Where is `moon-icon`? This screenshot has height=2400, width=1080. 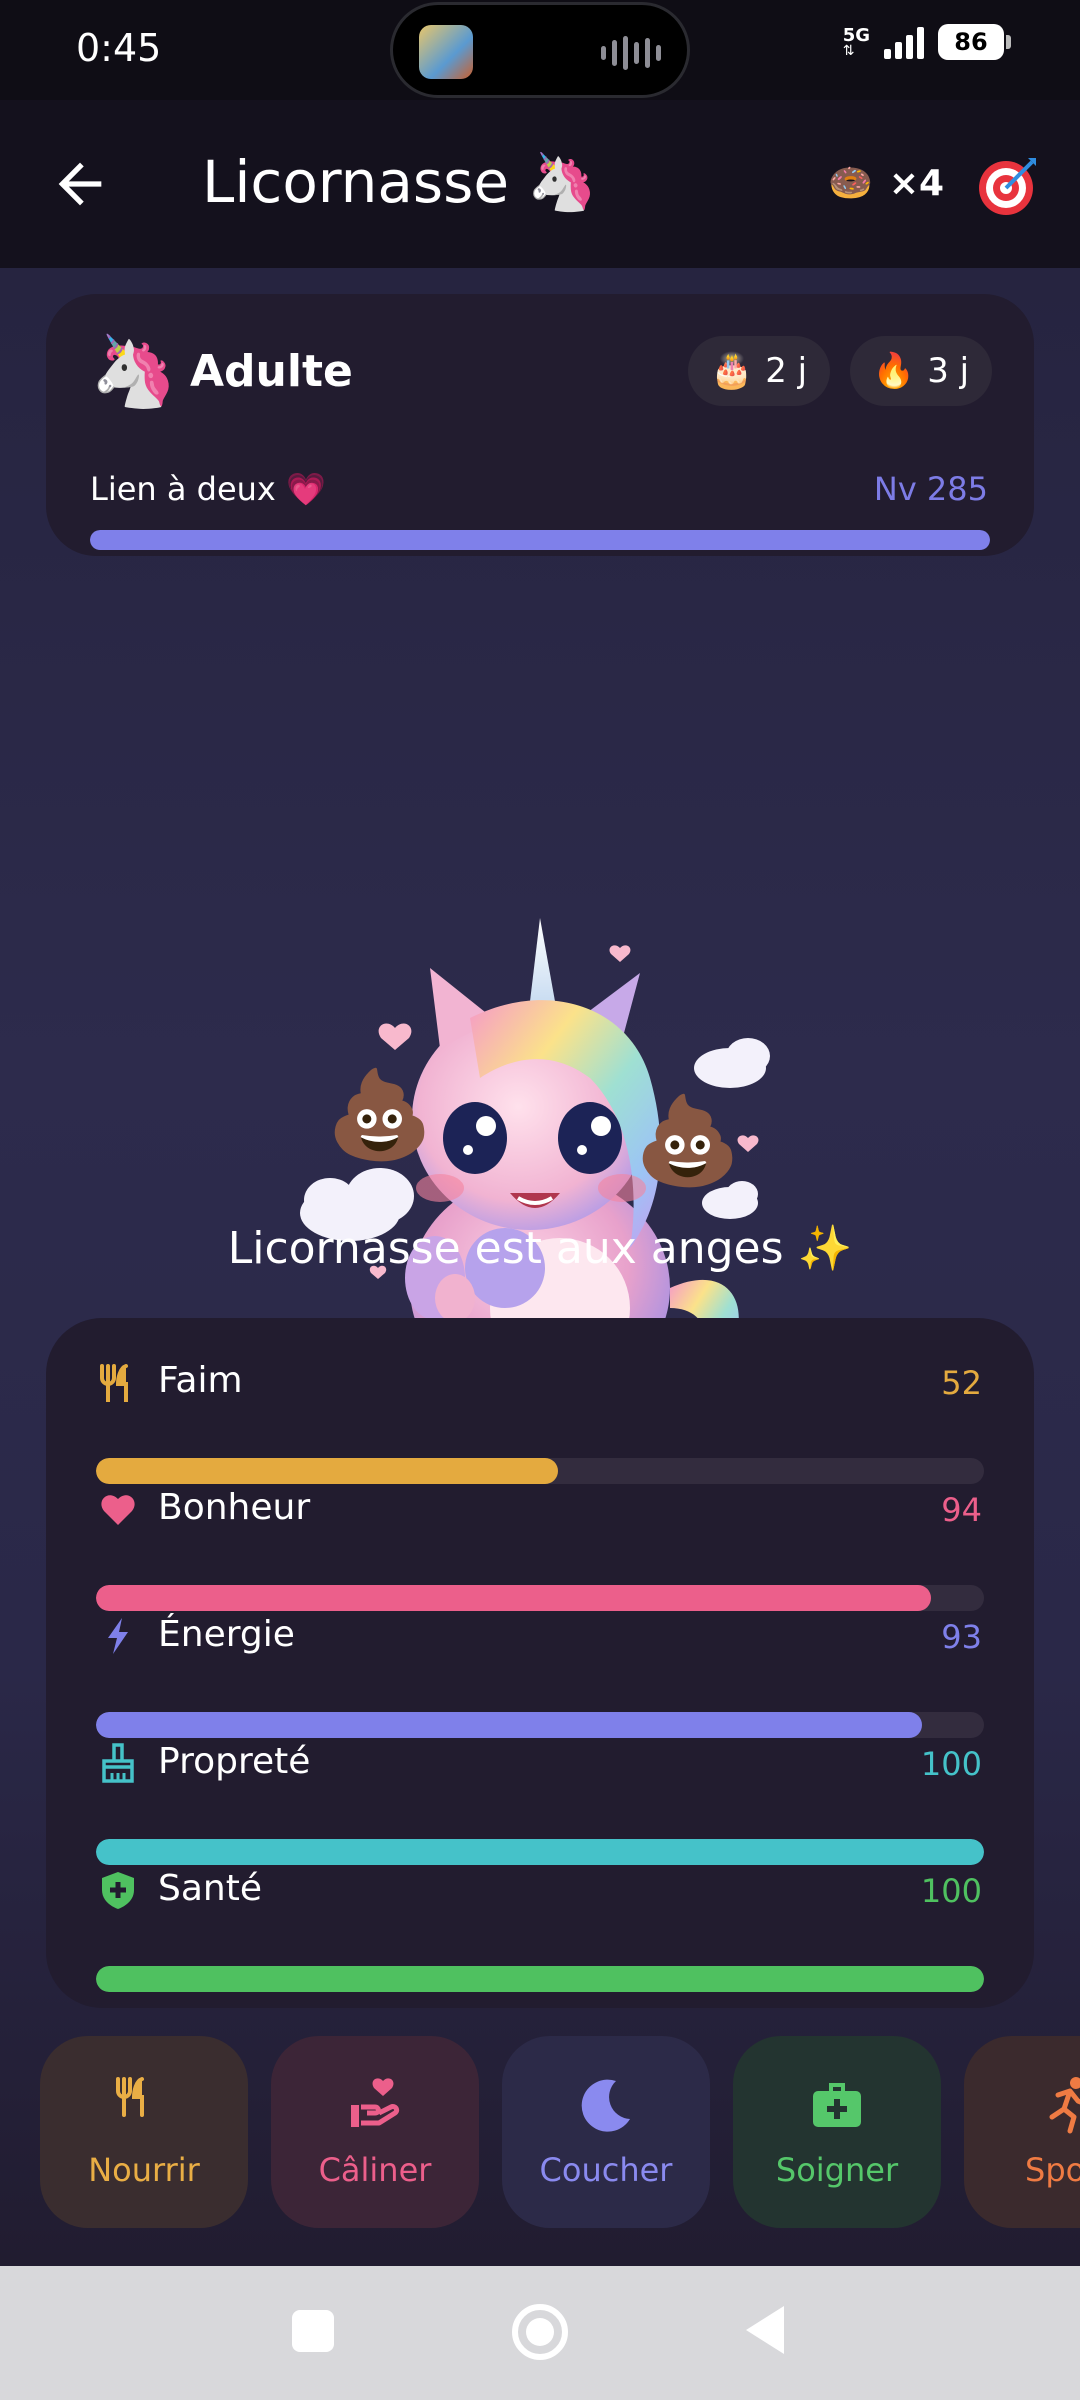
moon-icon is located at coordinates (605, 2105).